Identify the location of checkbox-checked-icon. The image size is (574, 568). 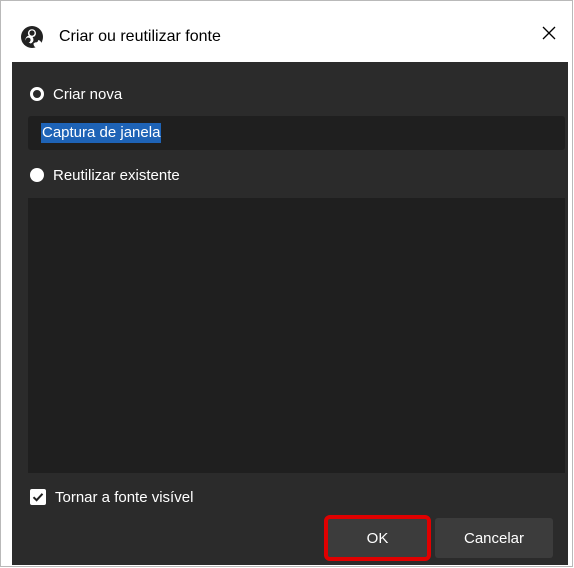
(38, 497).